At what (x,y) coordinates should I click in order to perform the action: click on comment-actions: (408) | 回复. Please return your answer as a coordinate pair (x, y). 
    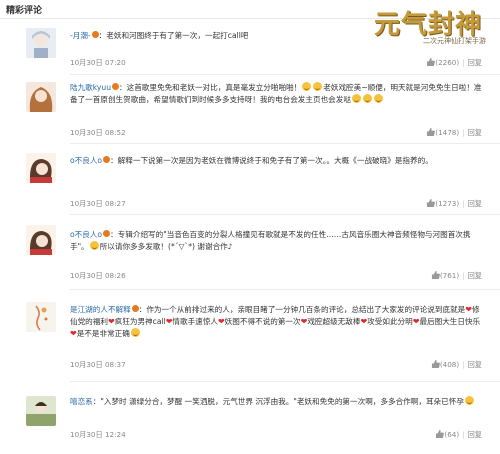
    Looking at the image, I should click on (456, 365).